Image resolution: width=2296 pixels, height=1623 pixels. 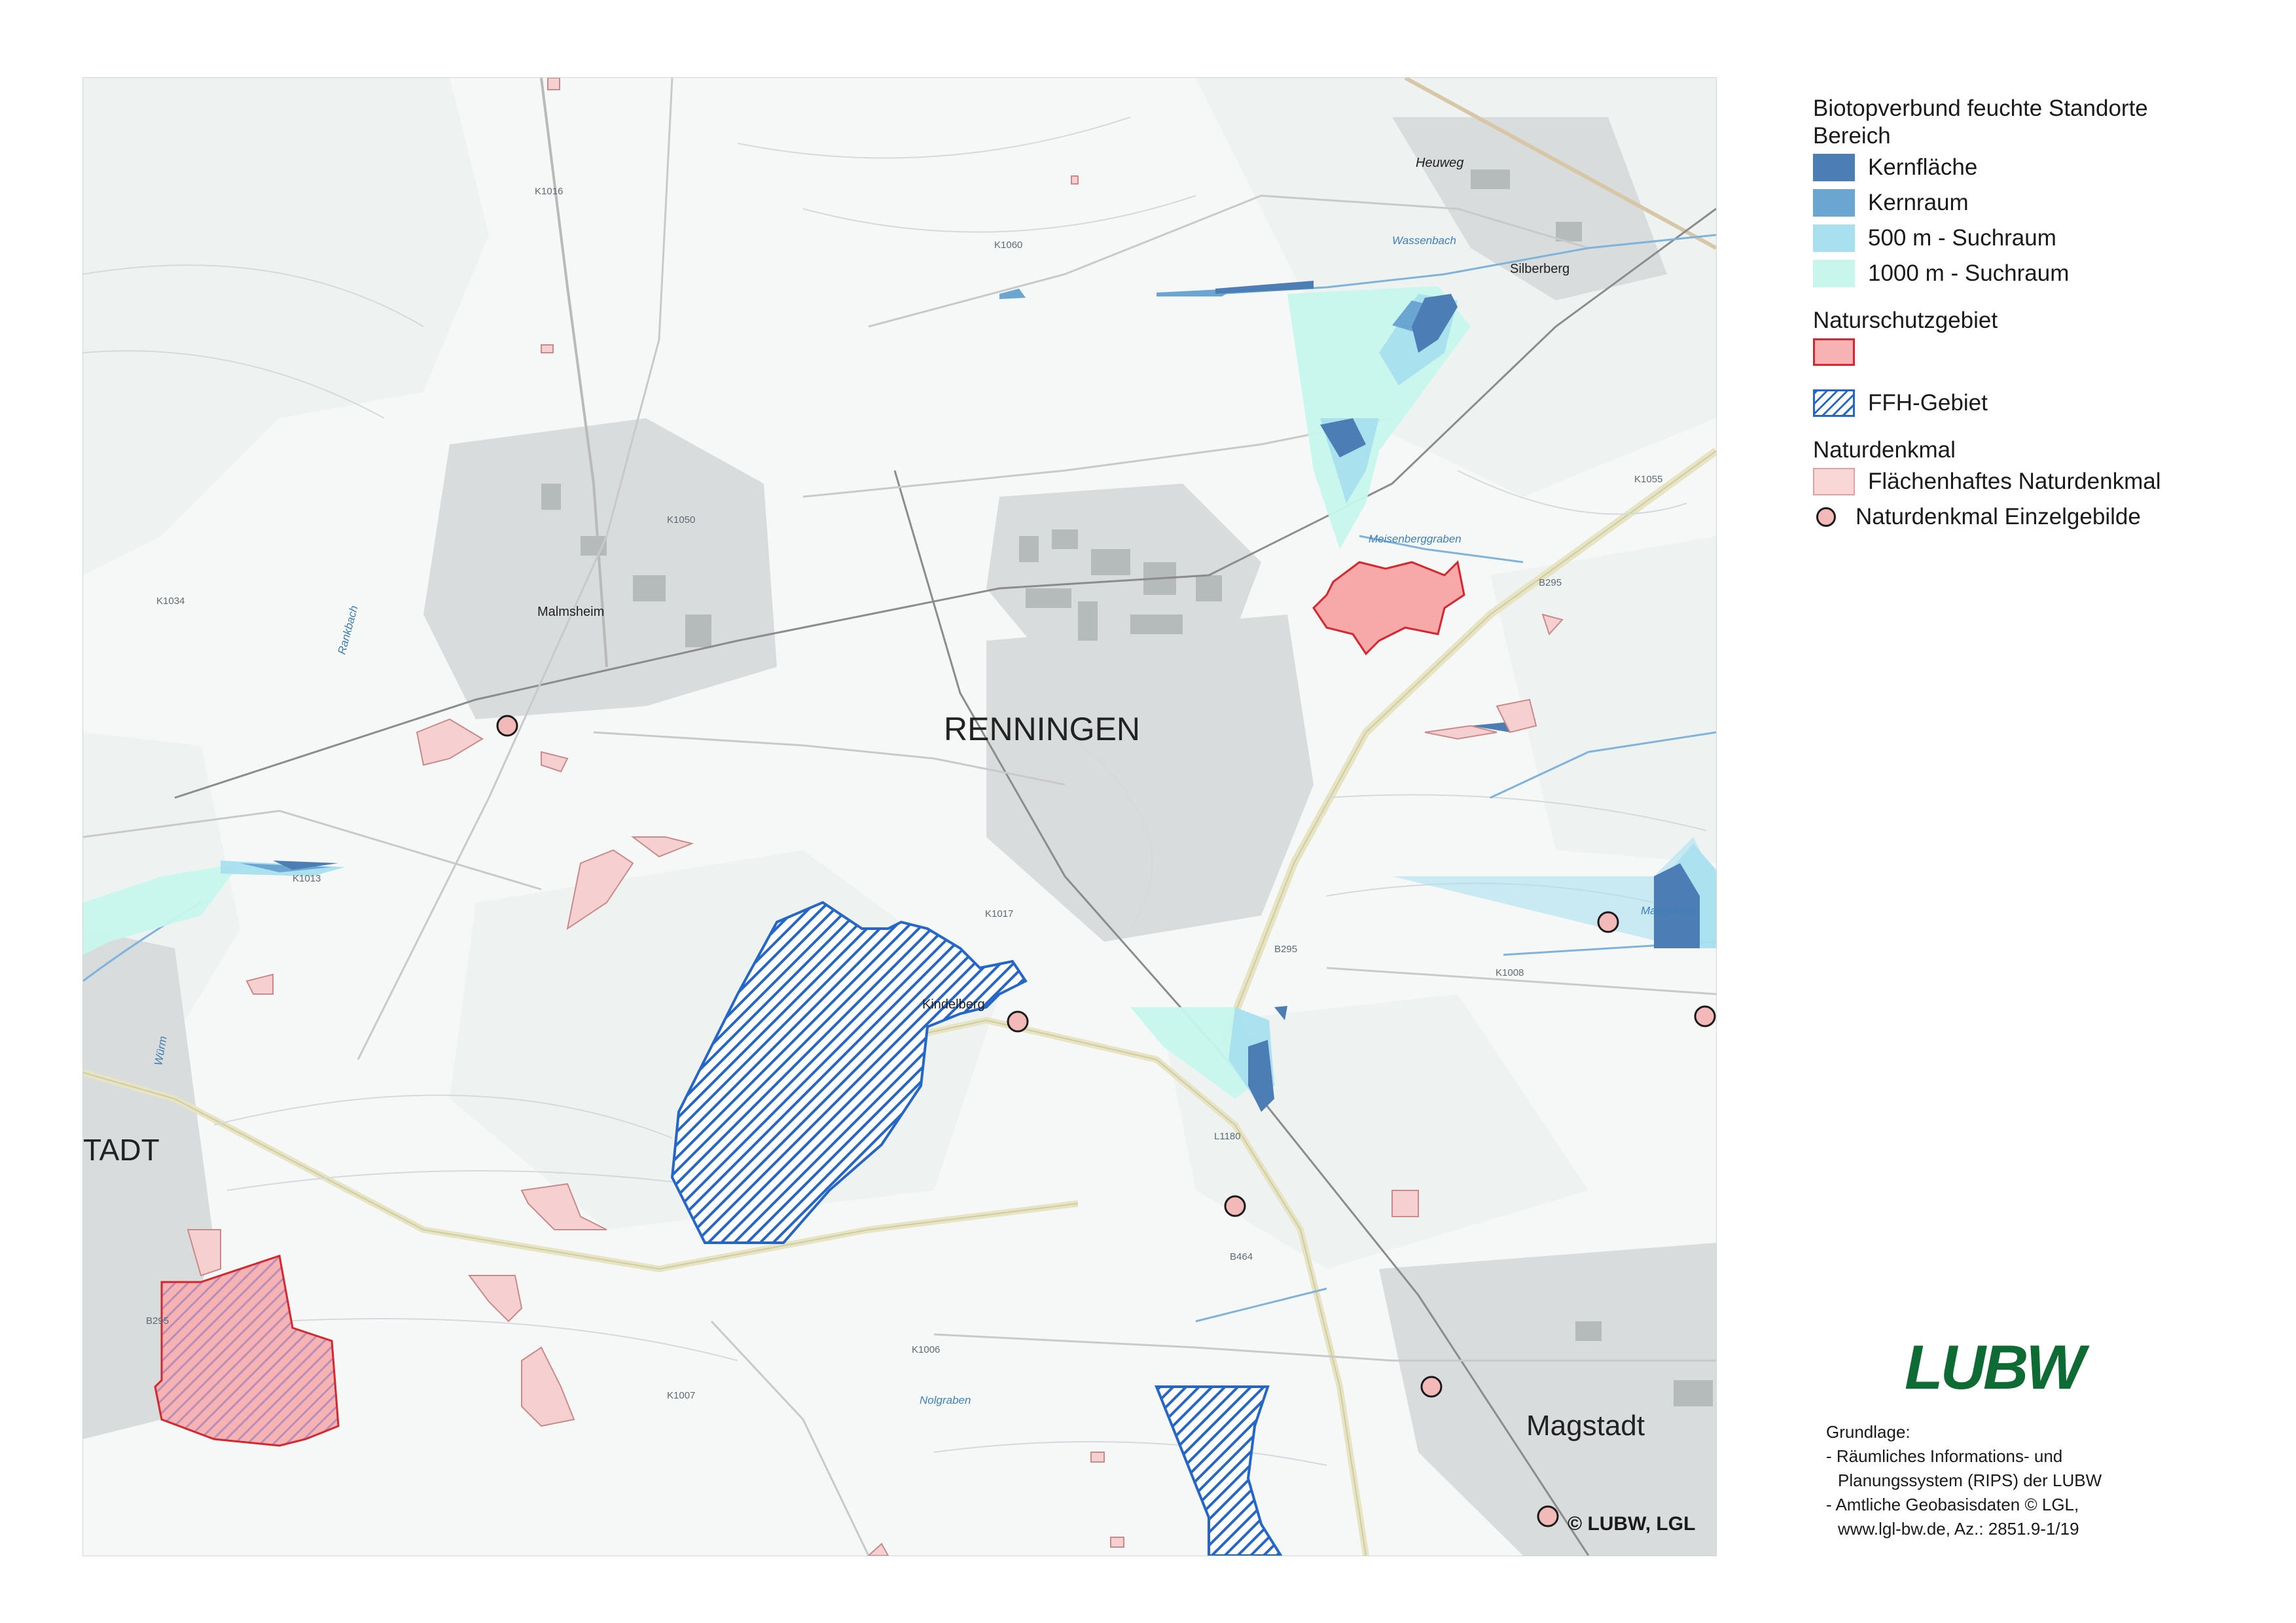 I want to click on place-silberberg: Silberberg, so click(x=1540, y=269).